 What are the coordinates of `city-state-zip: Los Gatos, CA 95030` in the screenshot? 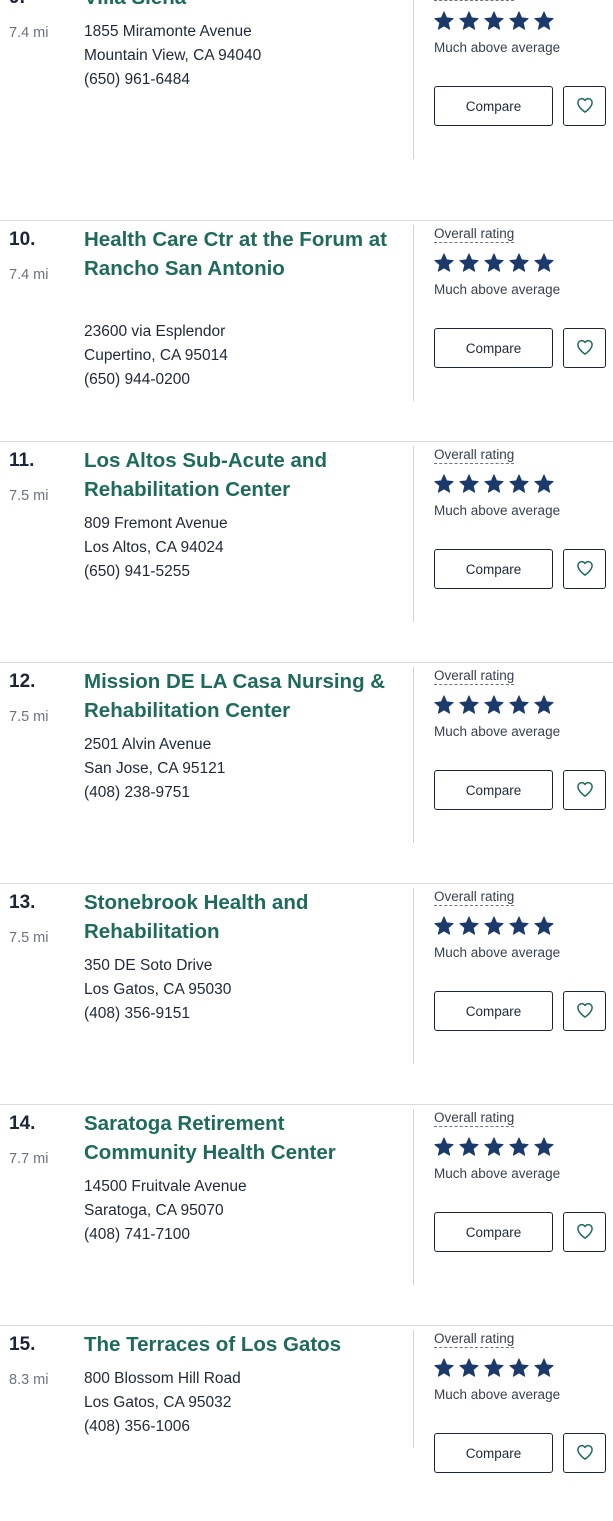 It's located at (158, 989).